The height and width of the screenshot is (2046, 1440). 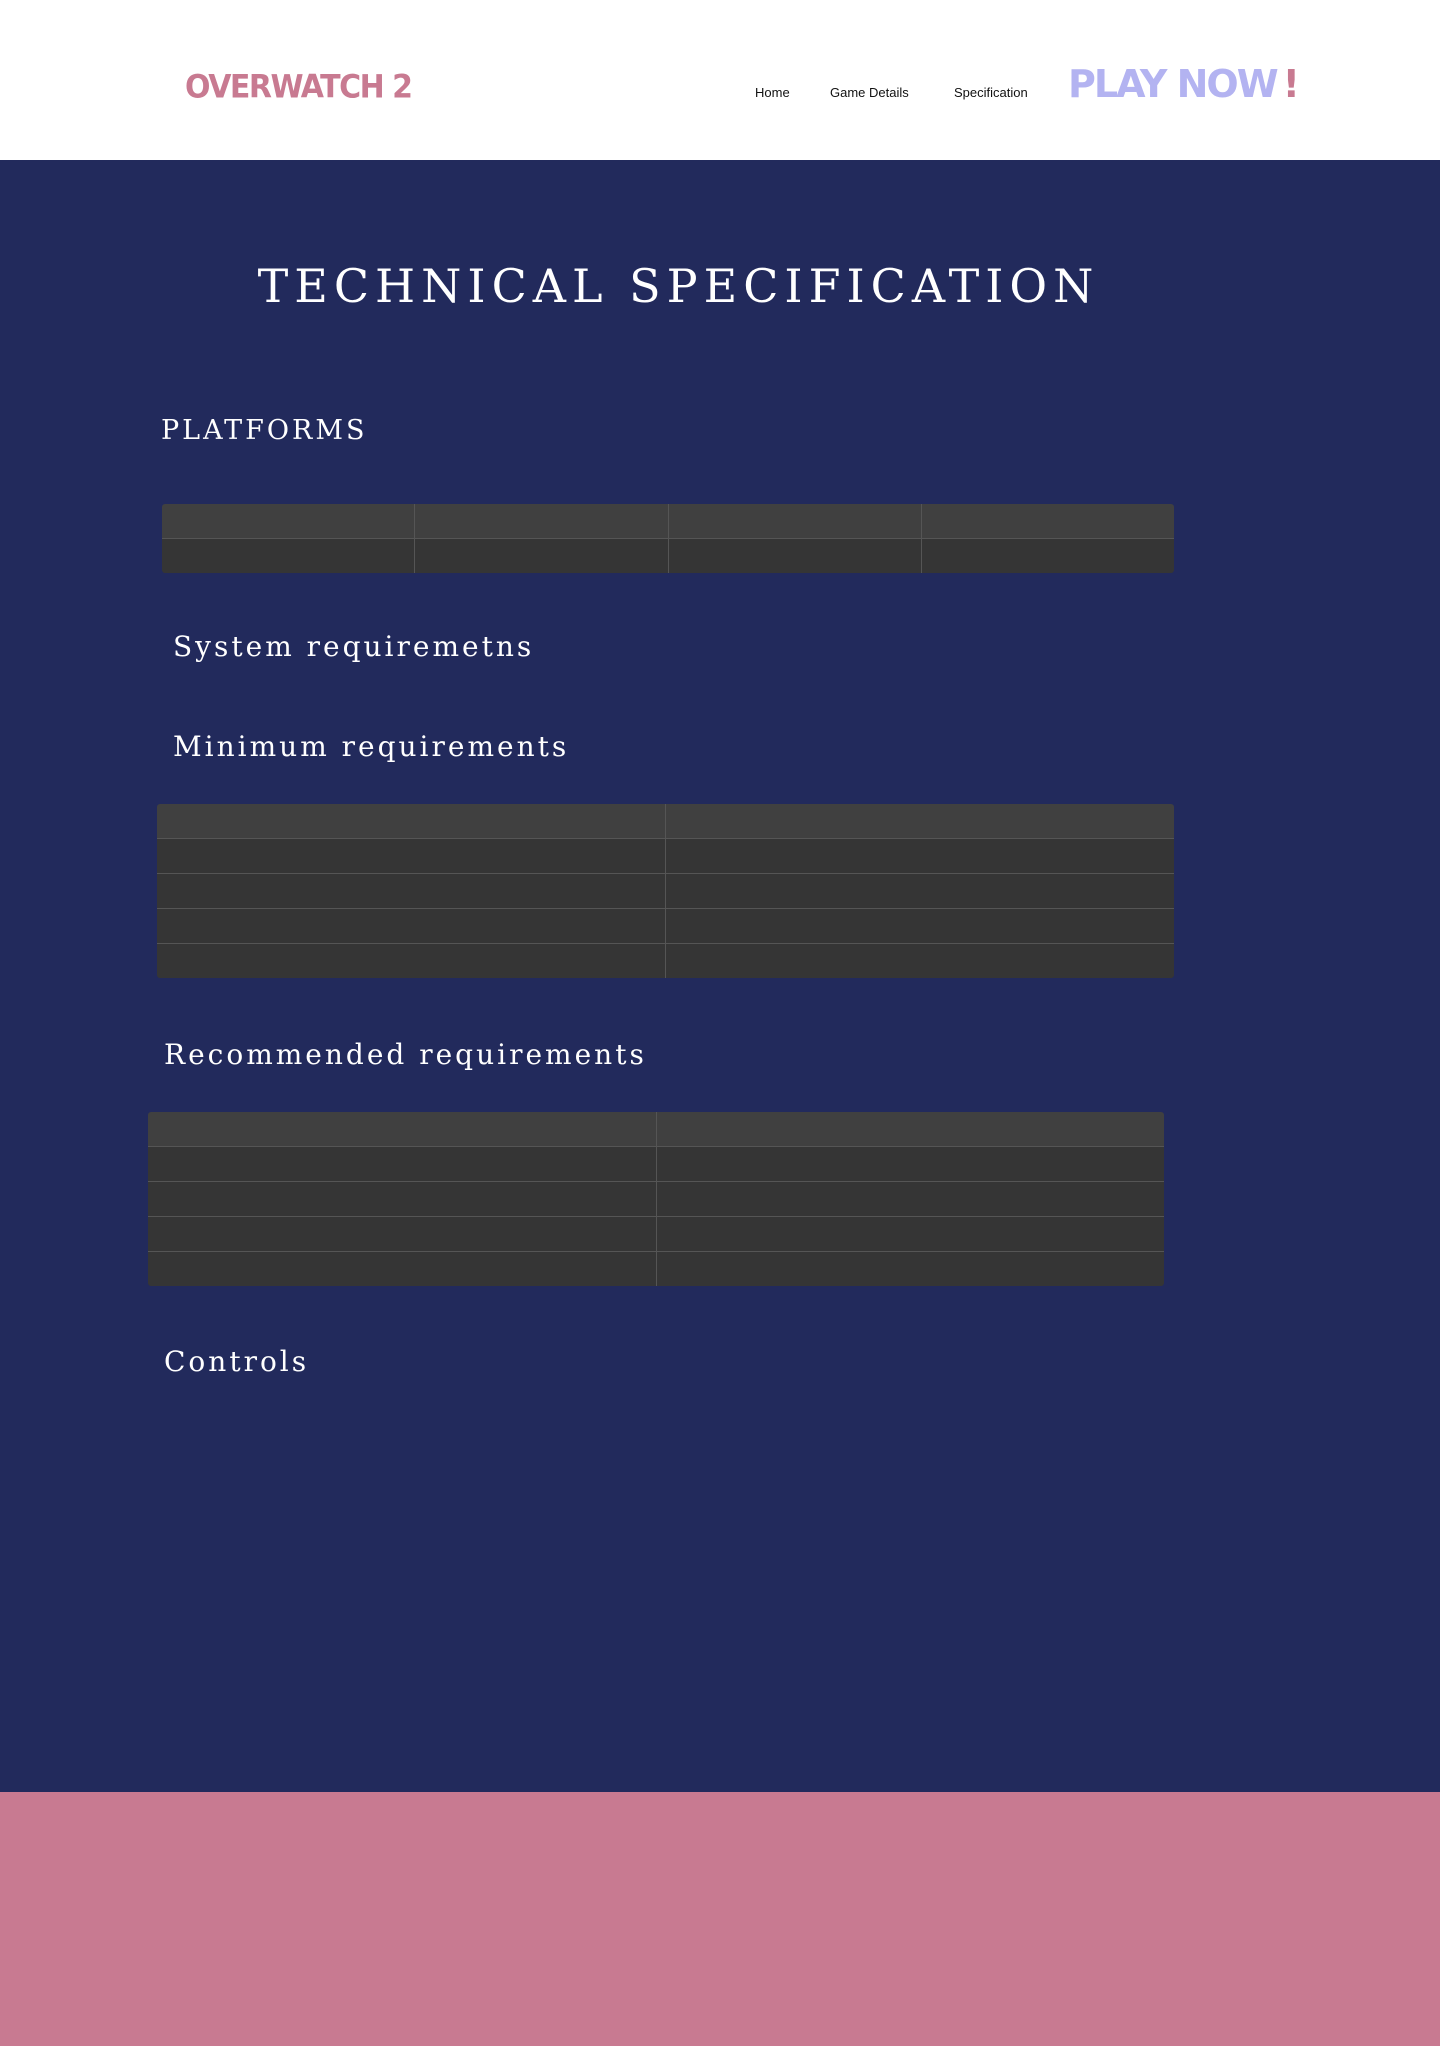 What do you see at coordinates (1291, 84) in the screenshot?
I see `play-now-exclamation: !` at bounding box center [1291, 84].